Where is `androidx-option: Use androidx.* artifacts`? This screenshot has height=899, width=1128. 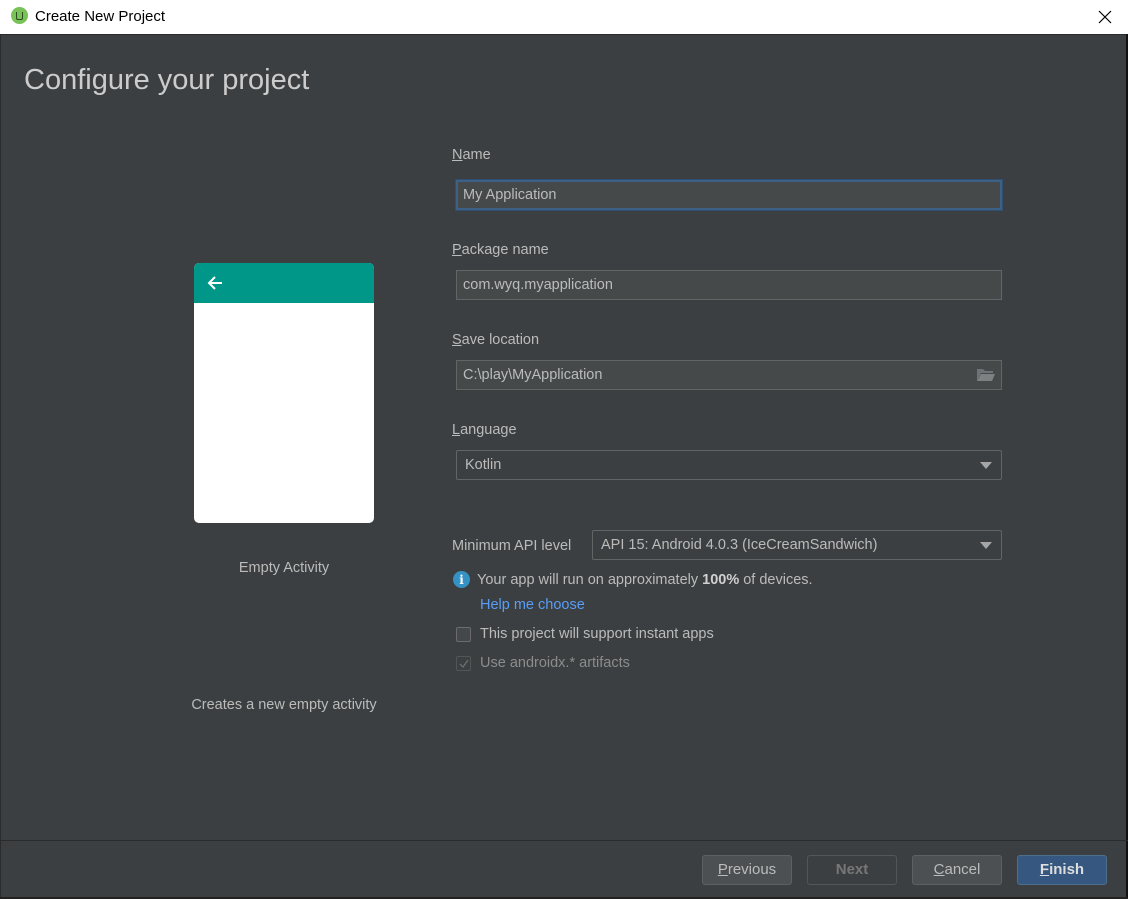
androidx-option: Use androidx.* artifacts is located at coordinates (543, 663).